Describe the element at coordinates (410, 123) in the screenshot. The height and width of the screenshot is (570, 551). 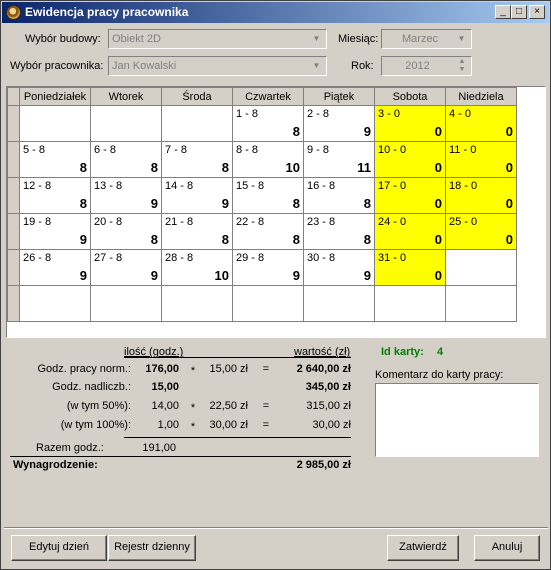
I see `calendar-day-cell: 3 - 0 0` at that location.